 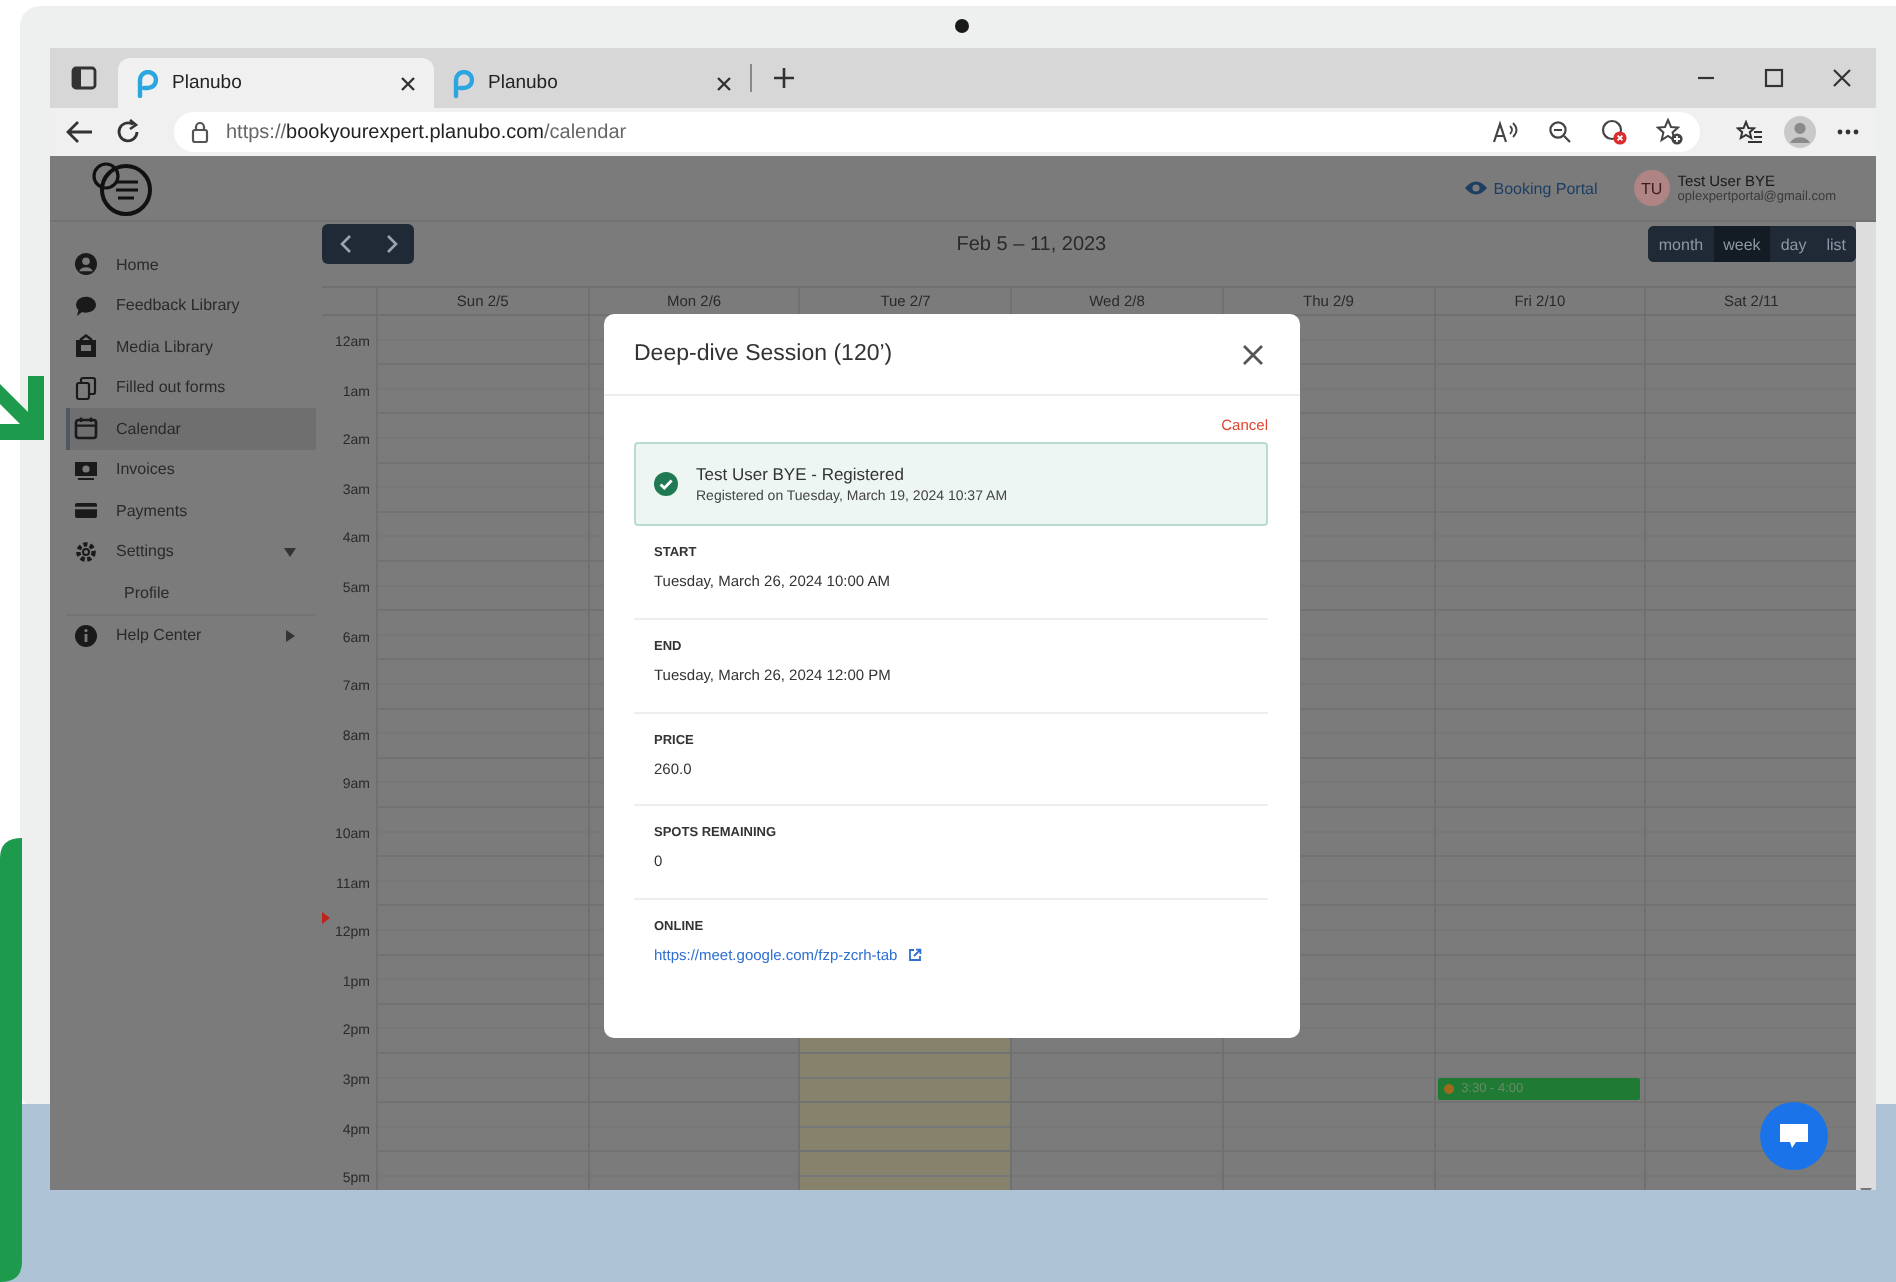 What do you see at coordinates (356, 1031) in the screenshot?
I see `time-label: 2pm` at bounding box center [356, 1031].